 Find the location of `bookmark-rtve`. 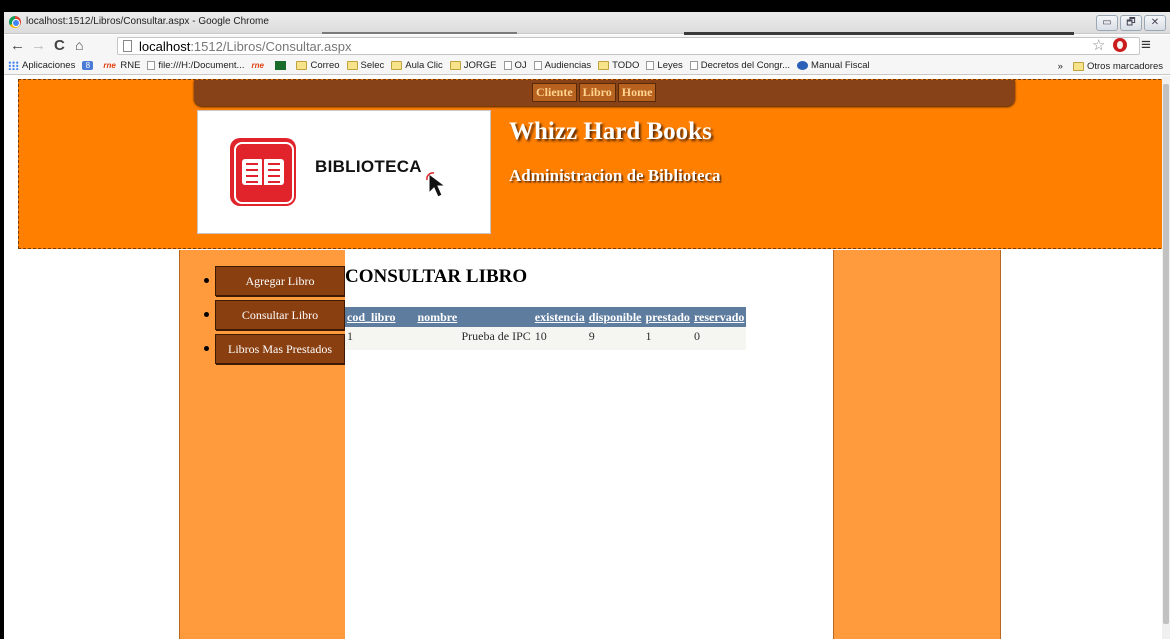

bookmark-rtve is located at coordinates (282, 65).